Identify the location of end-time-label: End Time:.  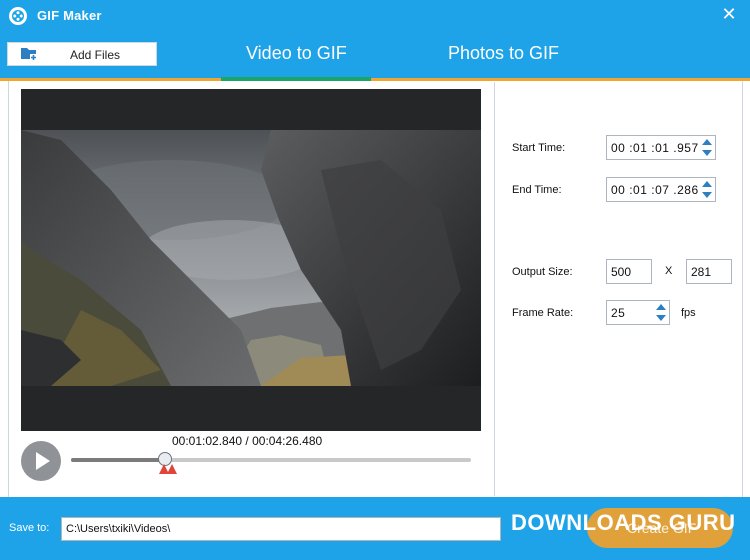
(537, 190).